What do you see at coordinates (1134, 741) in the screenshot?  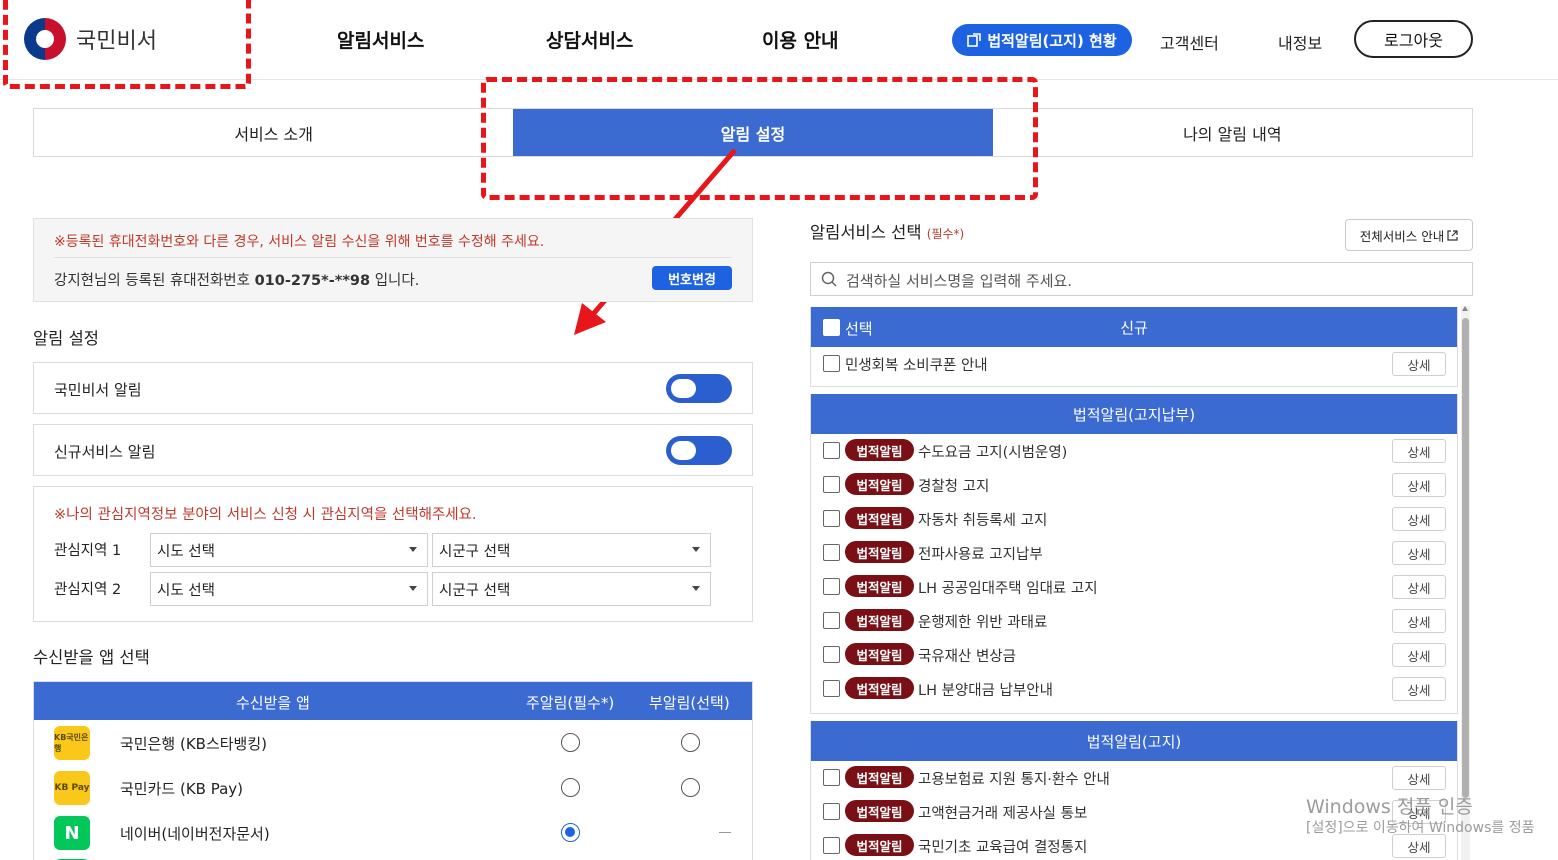 I see `group-header: 법적알림(고지)` at bounding box center [1134, 741].